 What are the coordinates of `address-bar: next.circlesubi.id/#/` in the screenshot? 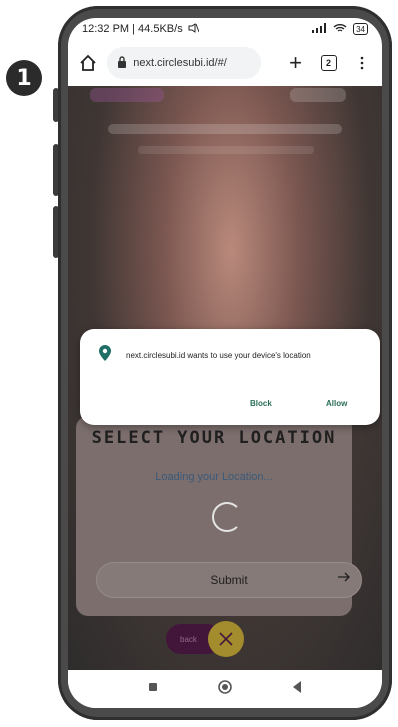 It's located at (184, 63).